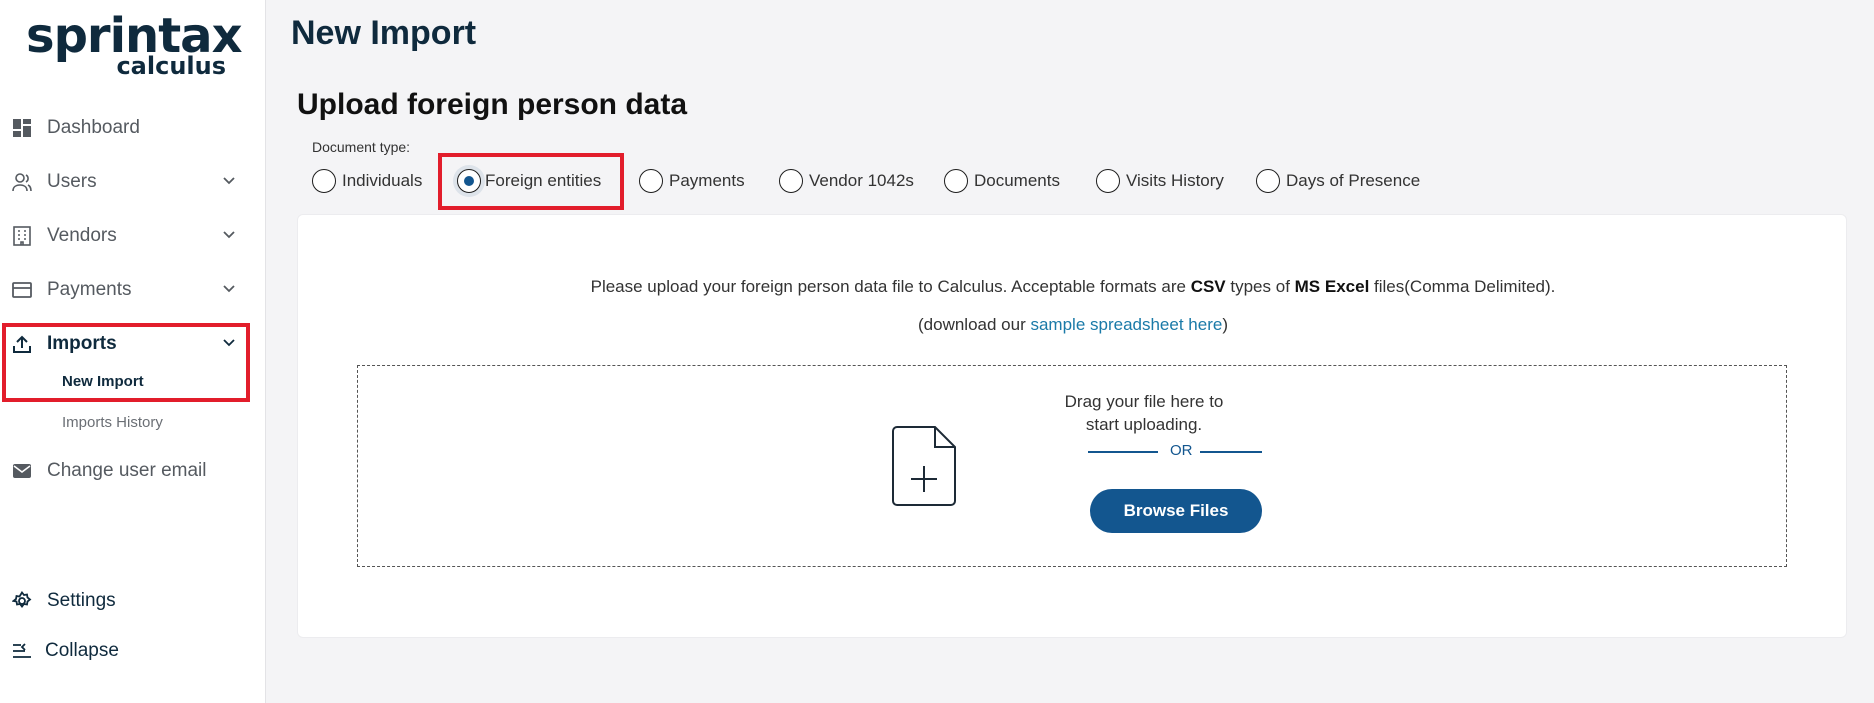  I want to click on browse-files-button: Browse Files, so click(1176, 511).